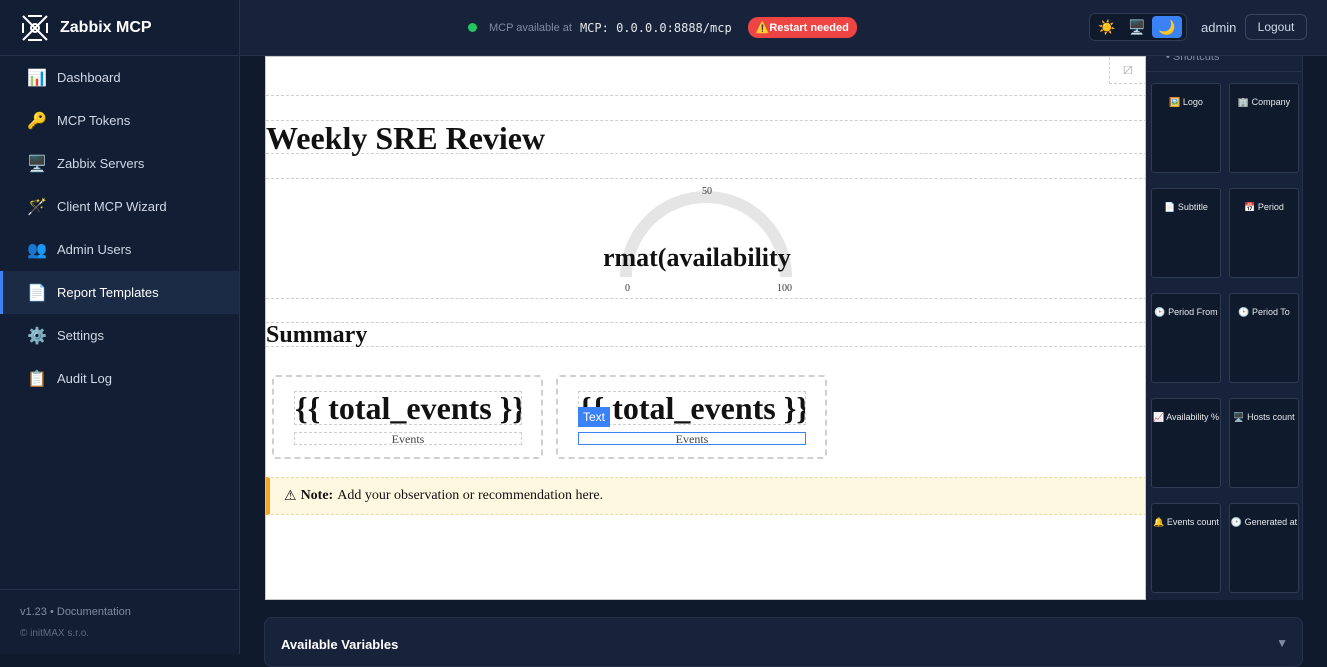  I want to click on username: admin, so click(1219, 27).